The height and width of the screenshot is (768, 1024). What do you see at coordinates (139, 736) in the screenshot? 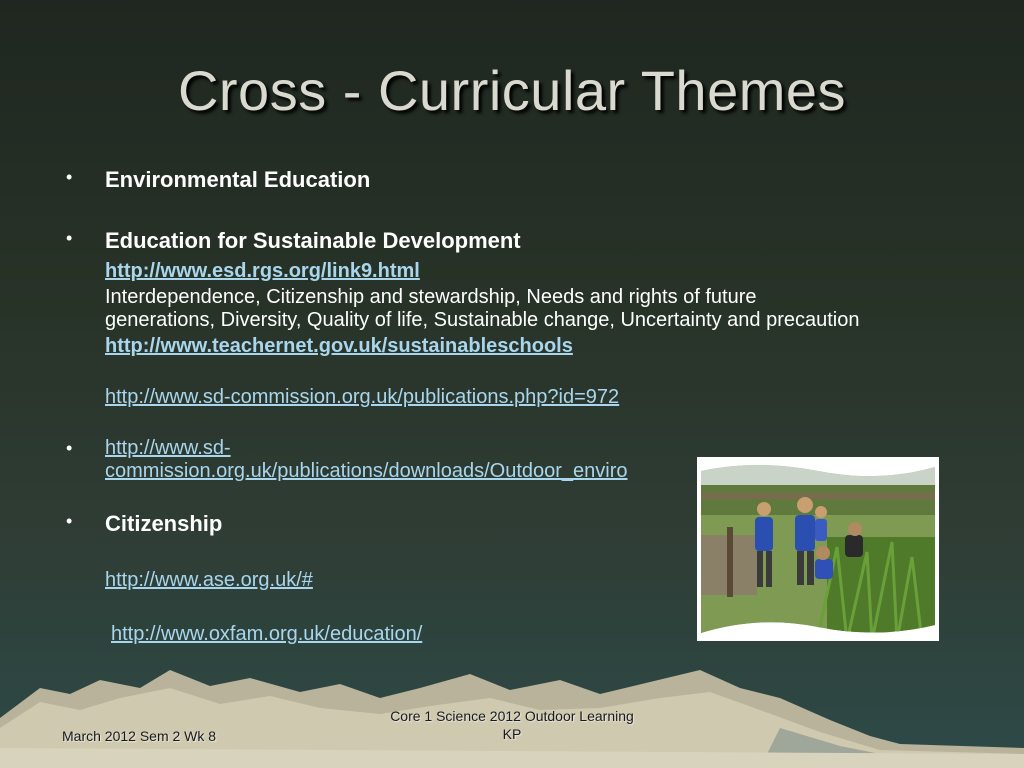
I see `footer-date: March 2012 Sem 2 Wk 8` at bounding box center [139, 736].